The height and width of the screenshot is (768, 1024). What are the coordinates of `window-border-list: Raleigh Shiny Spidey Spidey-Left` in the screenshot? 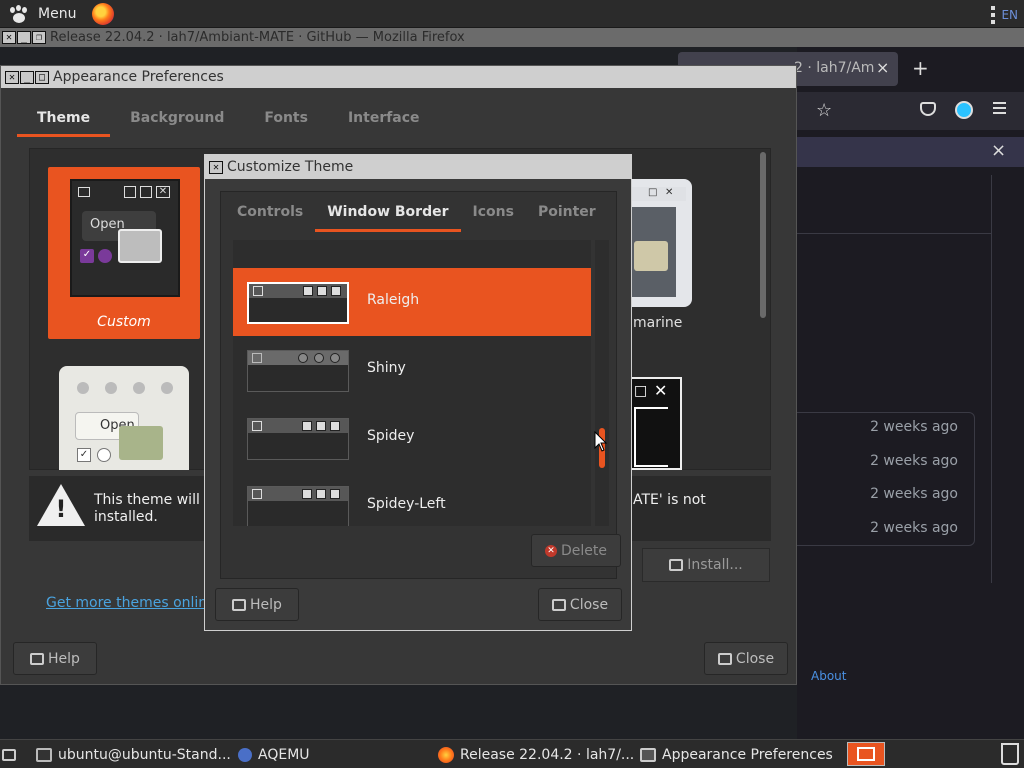 It's located at (412, 383).